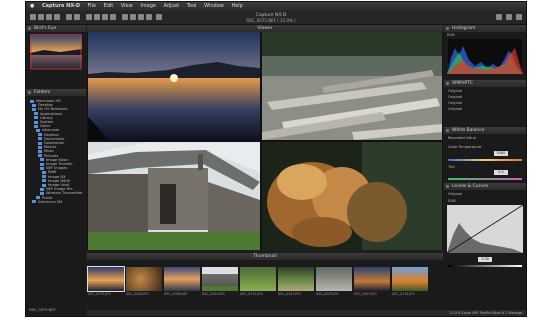 Image resolution: width=550 pixels, height=320 pixels. What do you see at coordinates (462, 138) in the screenshot?
I see `wb-mode-select: Recorded Value` at bounding box center [462, 138].